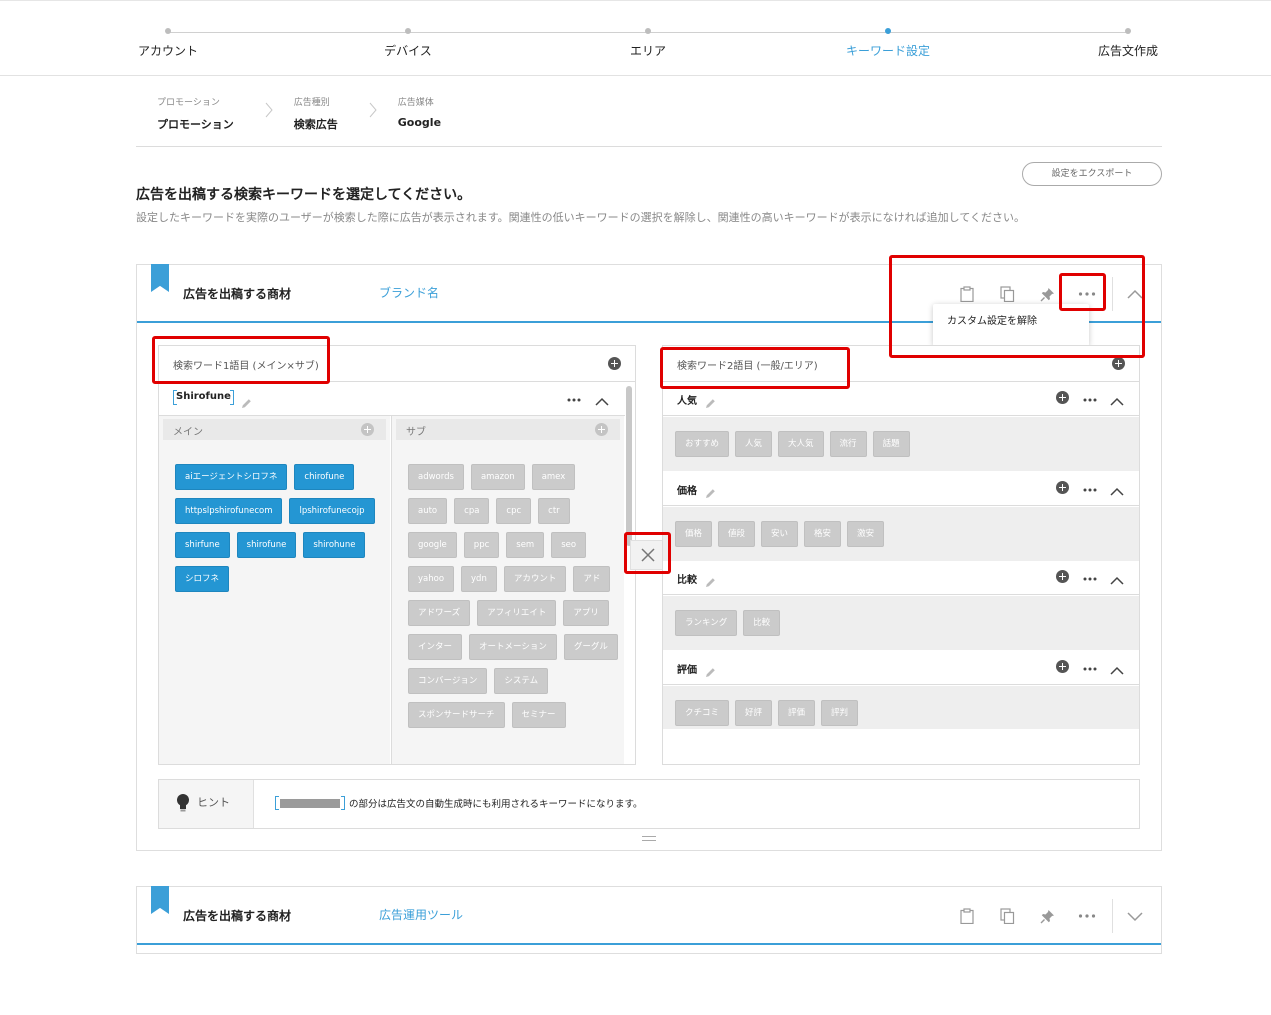 Image resolution: width=1271 pixels, height=1015 pixels. I want to click on keyword-tag: 激安, so click(866, 534).